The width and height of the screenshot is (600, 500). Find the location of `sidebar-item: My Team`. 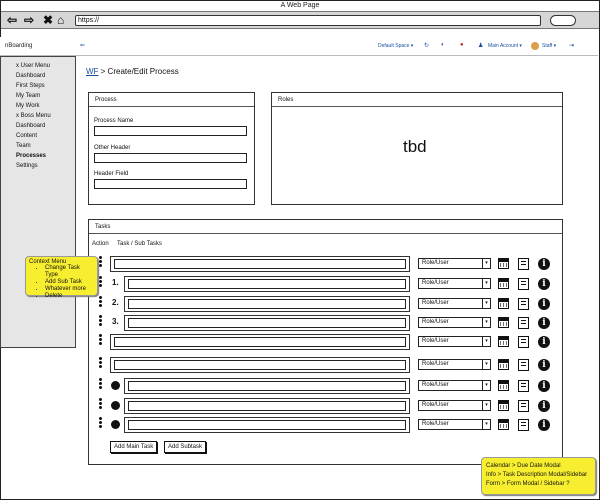

sidebar-item: My Team is located at coordinates (28, 96).